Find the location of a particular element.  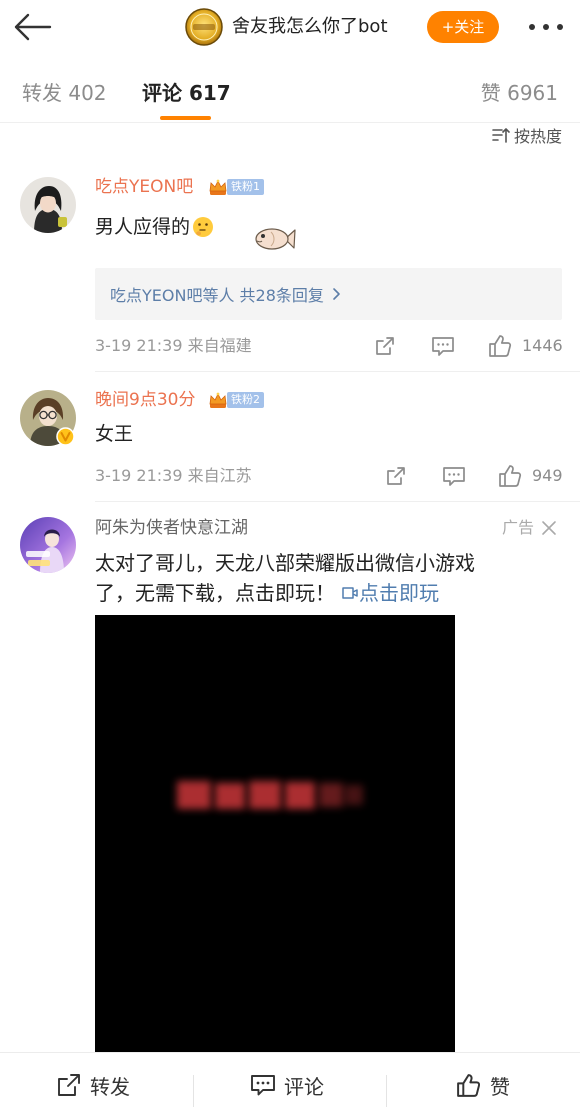

more-button is located at coordinates (546, 27).